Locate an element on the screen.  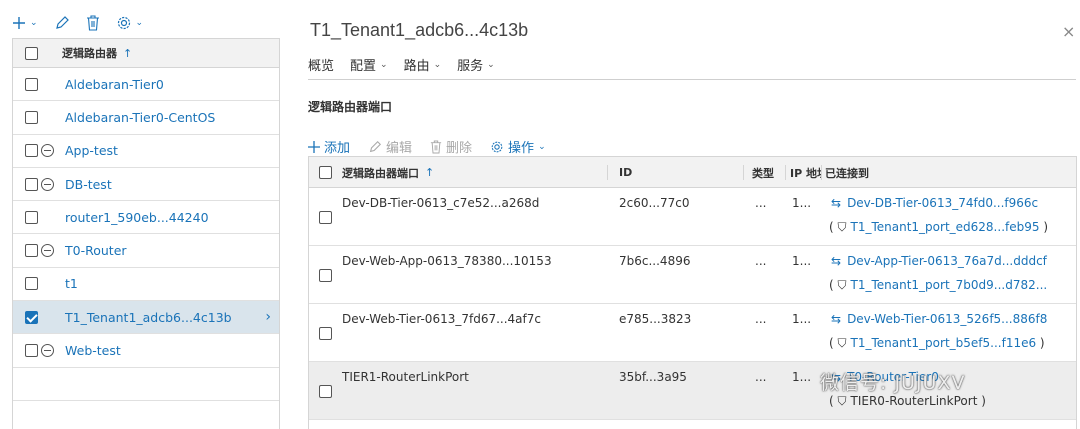
port-id: 35bf...3a95 is located at coordinates (653, 377).